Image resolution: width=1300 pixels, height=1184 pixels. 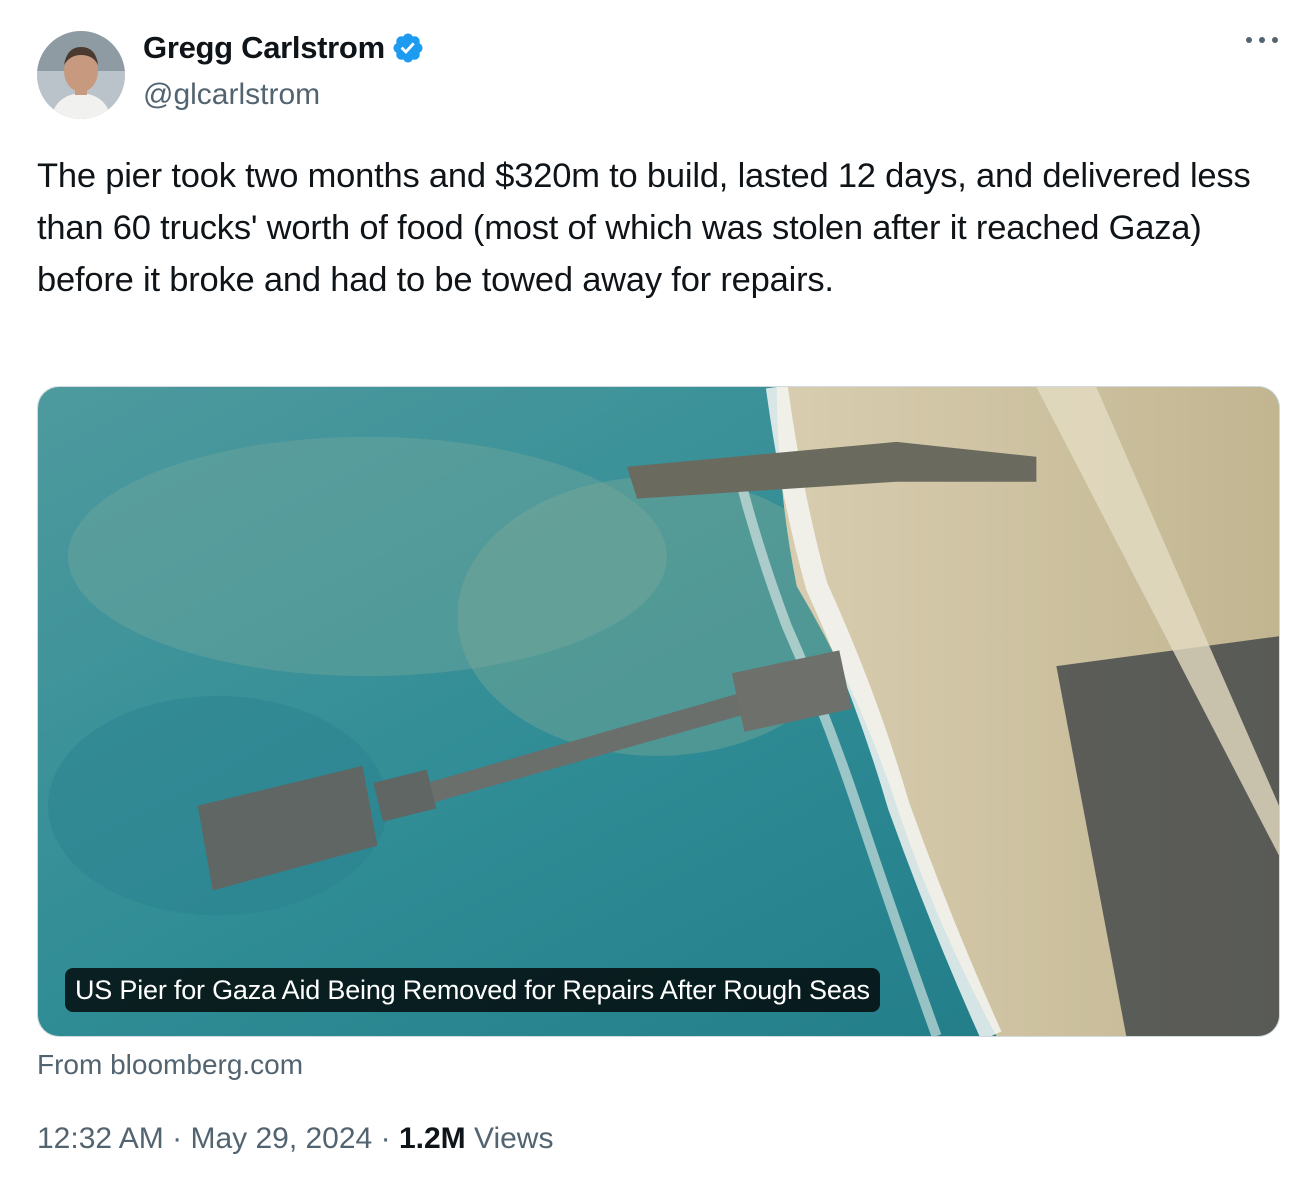 I want to click on verified-check-icon, so click(x=408, y=48).